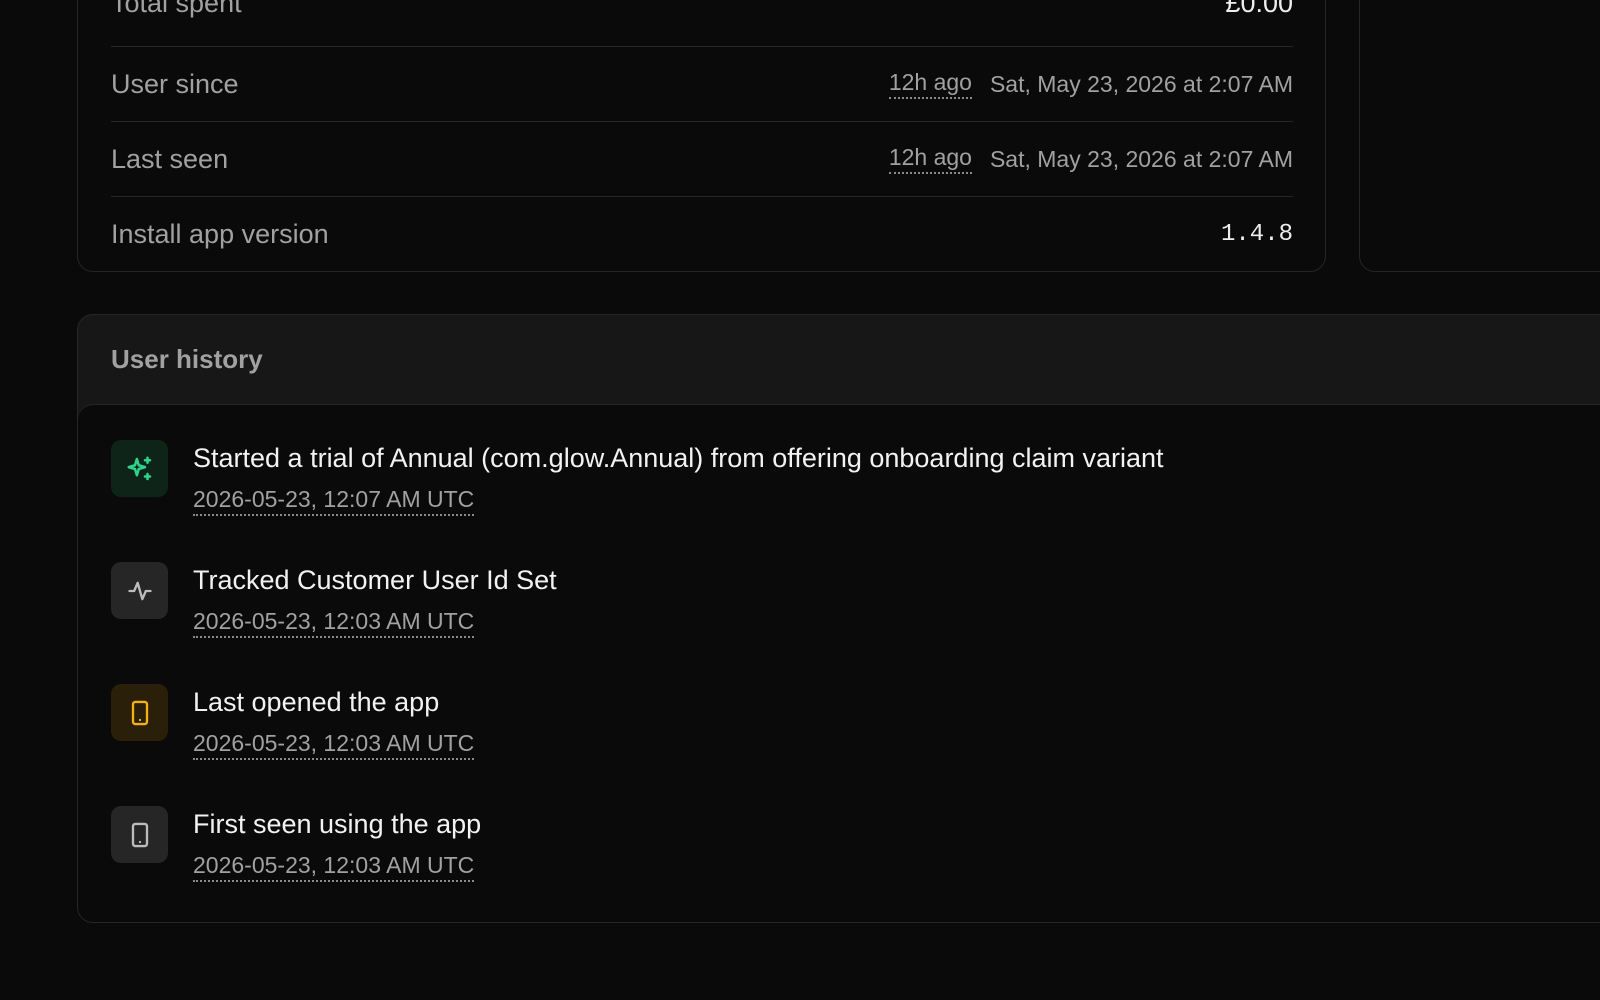 The width and height of the screenshot is (1600, 1000). Describe the element at coordinates (375, 580) in the screenshot. I see `history-event-title: Tracked Customer User Id Set` at that location.